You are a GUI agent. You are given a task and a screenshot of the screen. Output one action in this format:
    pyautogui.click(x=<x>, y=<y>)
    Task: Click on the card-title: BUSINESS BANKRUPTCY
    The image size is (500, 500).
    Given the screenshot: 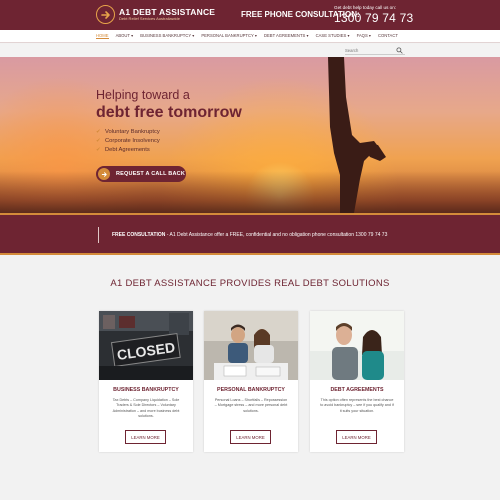 What is the action you would take?
    pyautogui.click(x=146, y=390)
    